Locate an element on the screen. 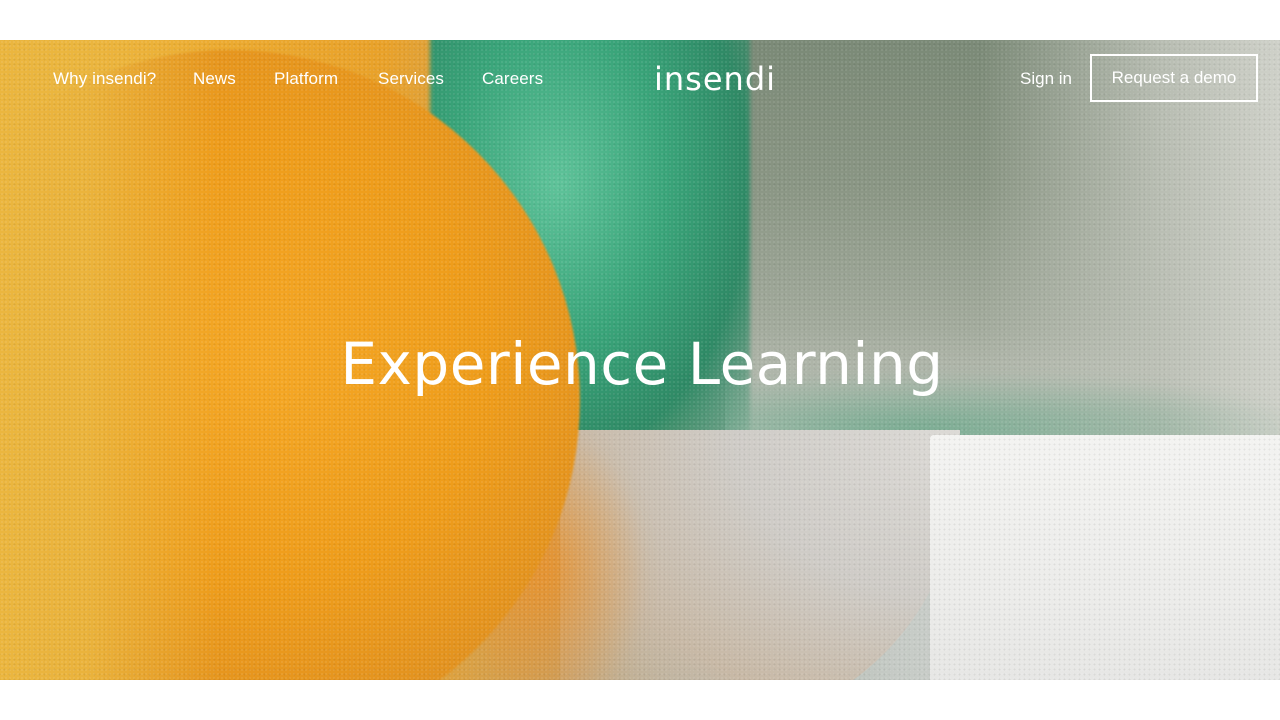  nav-link-careers: Careers is located at coordinates (512, 79).